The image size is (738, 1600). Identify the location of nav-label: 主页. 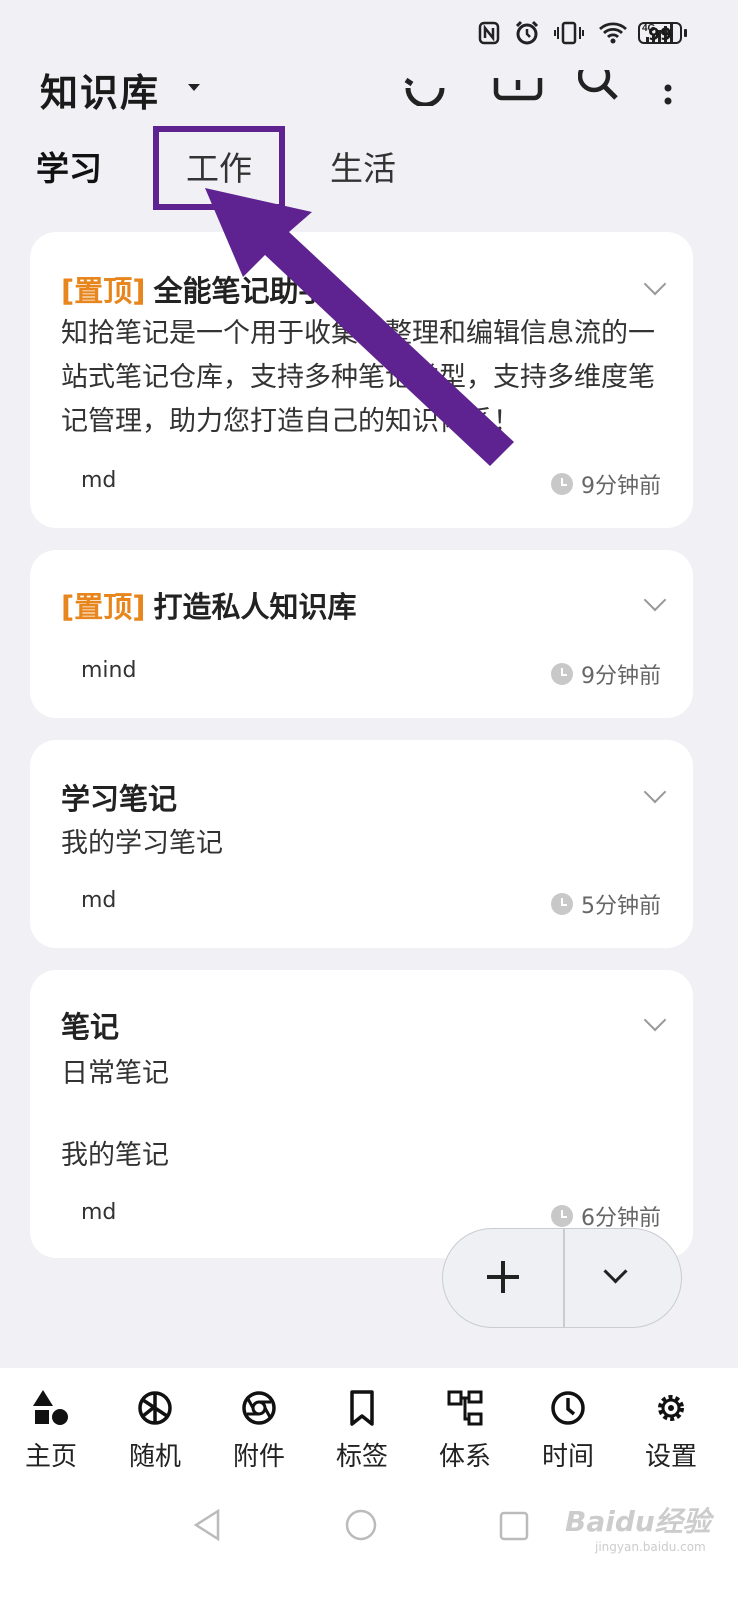
(50, 1457).